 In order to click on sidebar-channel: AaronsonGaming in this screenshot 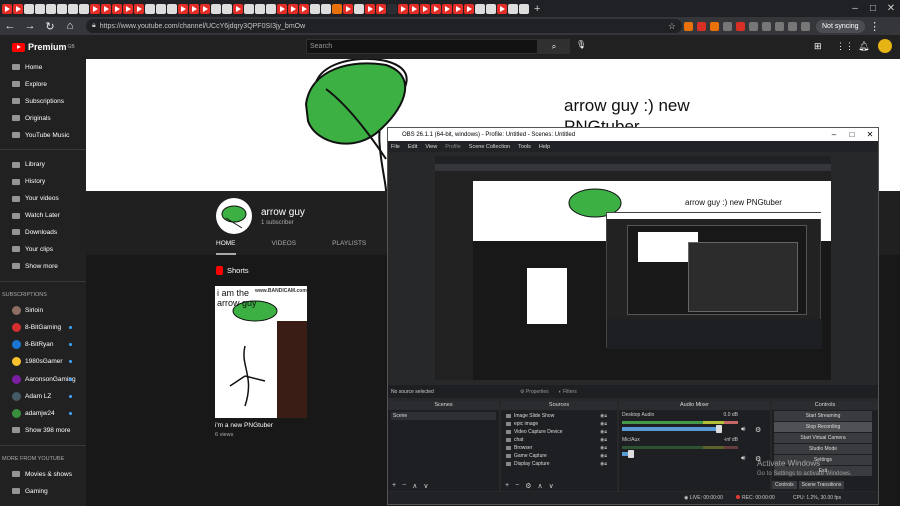, I will do `click(43, 378)`.